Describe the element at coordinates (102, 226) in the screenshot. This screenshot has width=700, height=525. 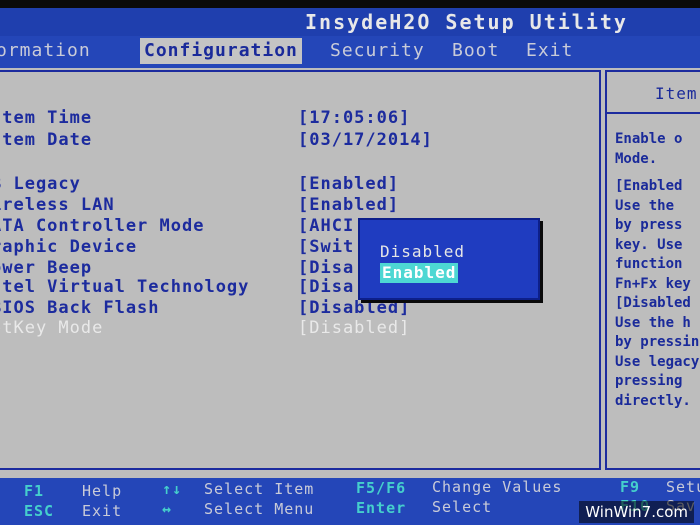
I see `setting-label: ATA Controller Mode` at that location.